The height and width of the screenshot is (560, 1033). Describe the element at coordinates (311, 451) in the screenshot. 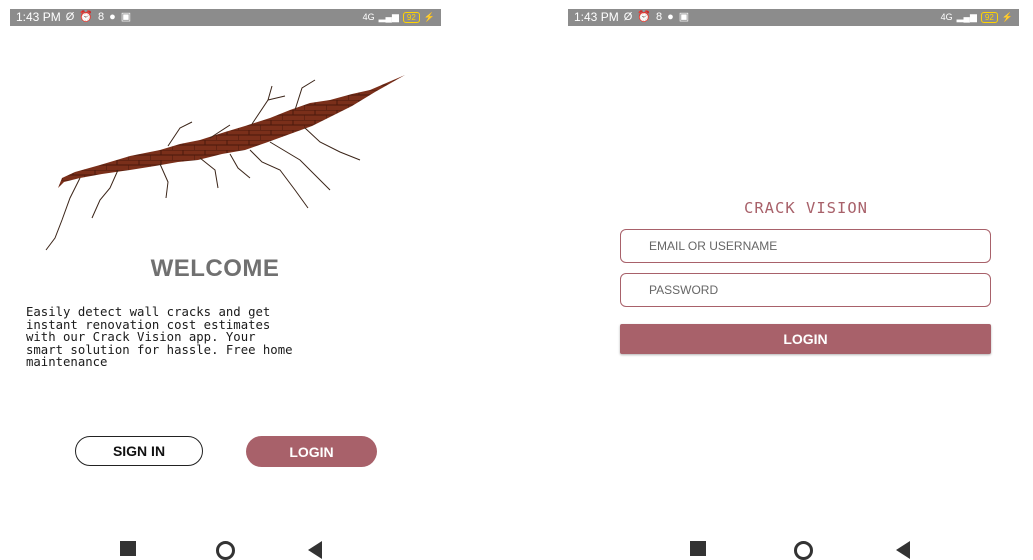

I see `login-button: LOGIN` at that location.